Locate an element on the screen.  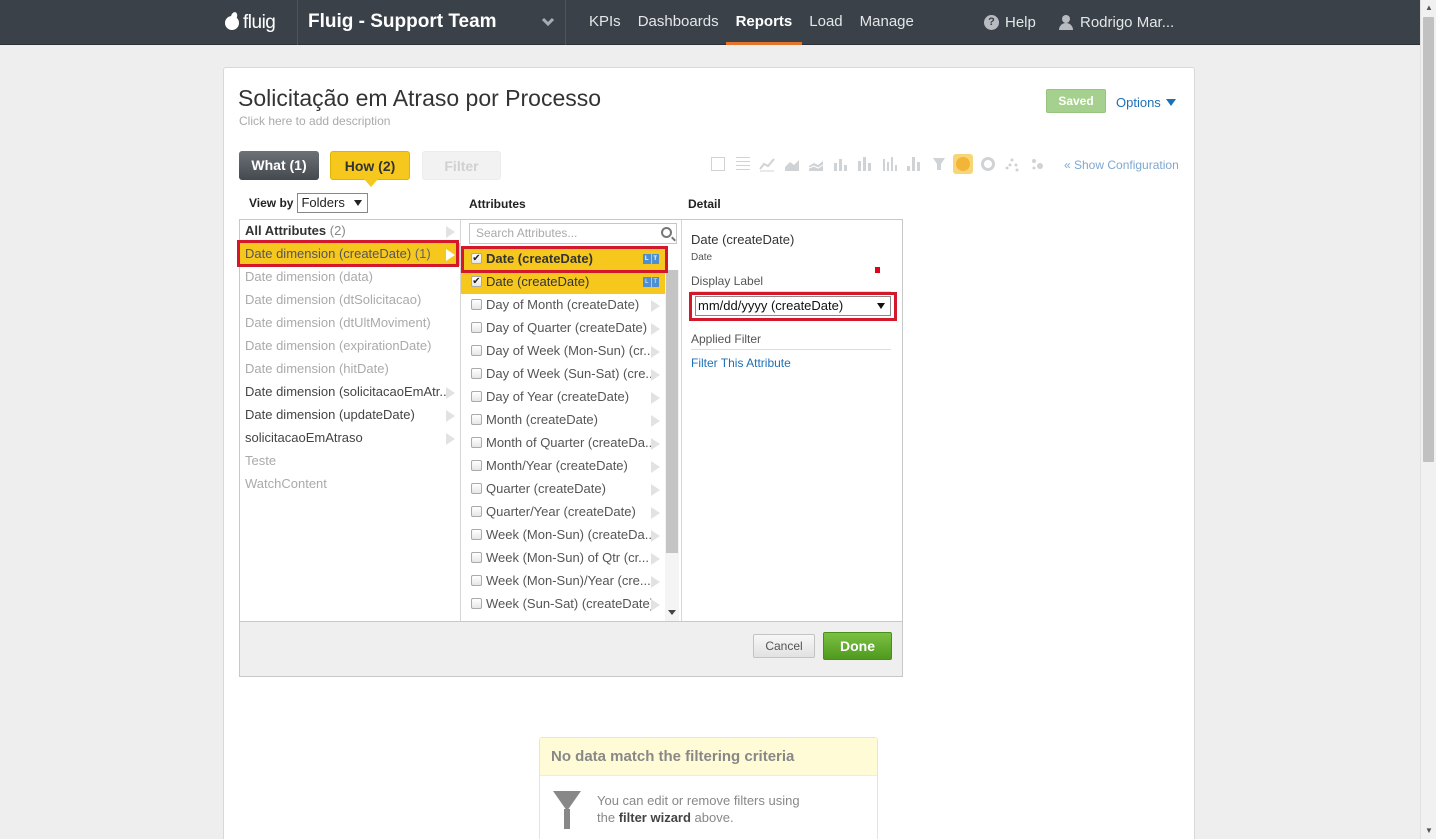
display-label-value: mm/dd/yyyy (createDate) is located at coordinates (771, 305).